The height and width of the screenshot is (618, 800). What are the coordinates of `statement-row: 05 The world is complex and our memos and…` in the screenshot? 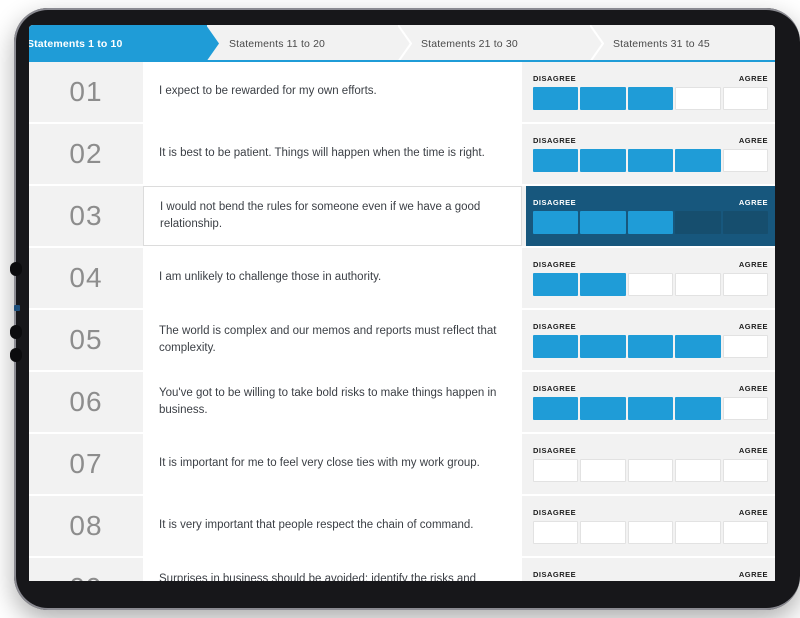 It's located at (402, 341).